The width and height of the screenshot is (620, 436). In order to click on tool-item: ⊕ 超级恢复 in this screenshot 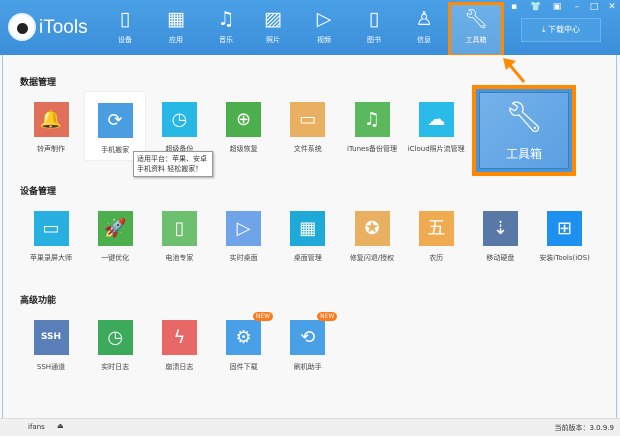, I will do `click(244, 128)`.